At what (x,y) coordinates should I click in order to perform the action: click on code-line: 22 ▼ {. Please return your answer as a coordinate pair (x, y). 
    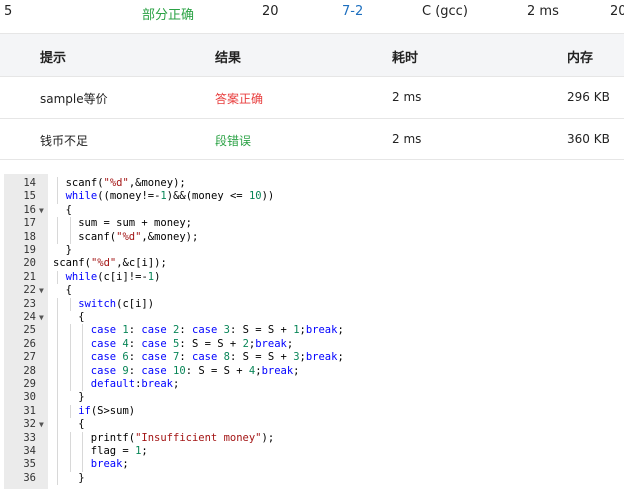
    Looking at the image, I should click on (314, 290).